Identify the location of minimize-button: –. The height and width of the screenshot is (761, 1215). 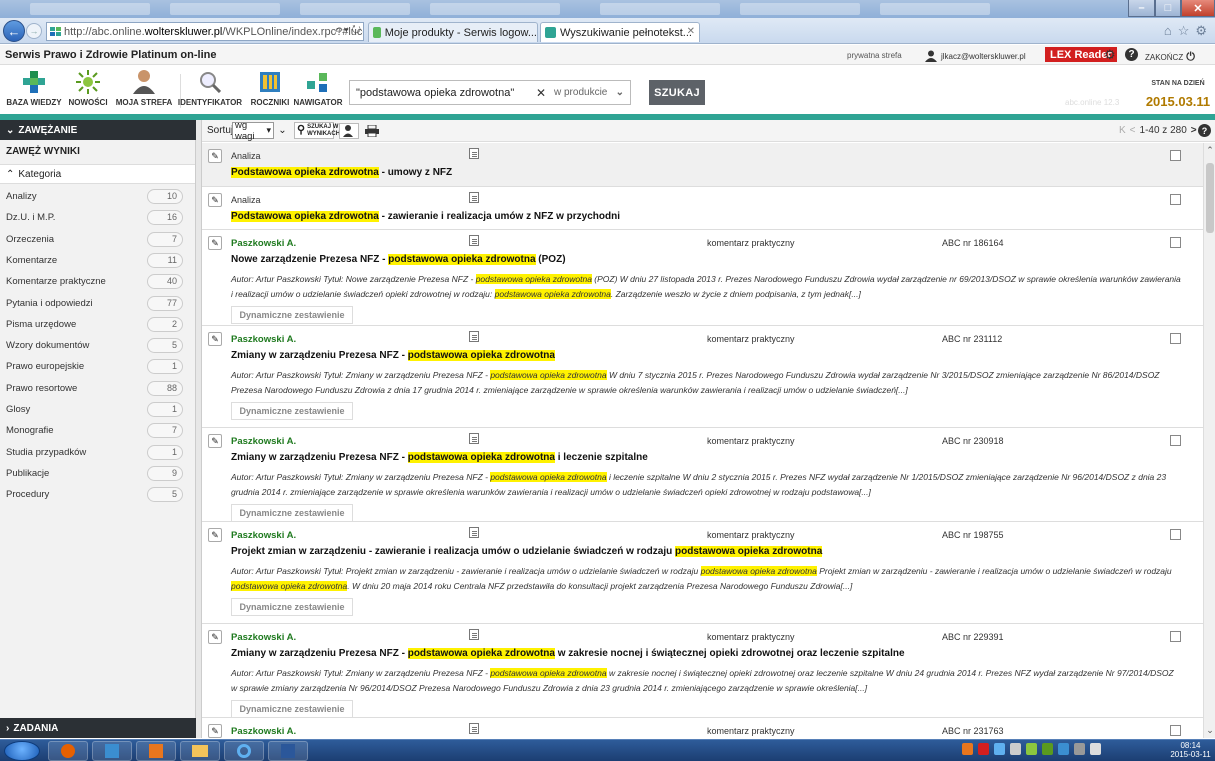
(1141, 8).